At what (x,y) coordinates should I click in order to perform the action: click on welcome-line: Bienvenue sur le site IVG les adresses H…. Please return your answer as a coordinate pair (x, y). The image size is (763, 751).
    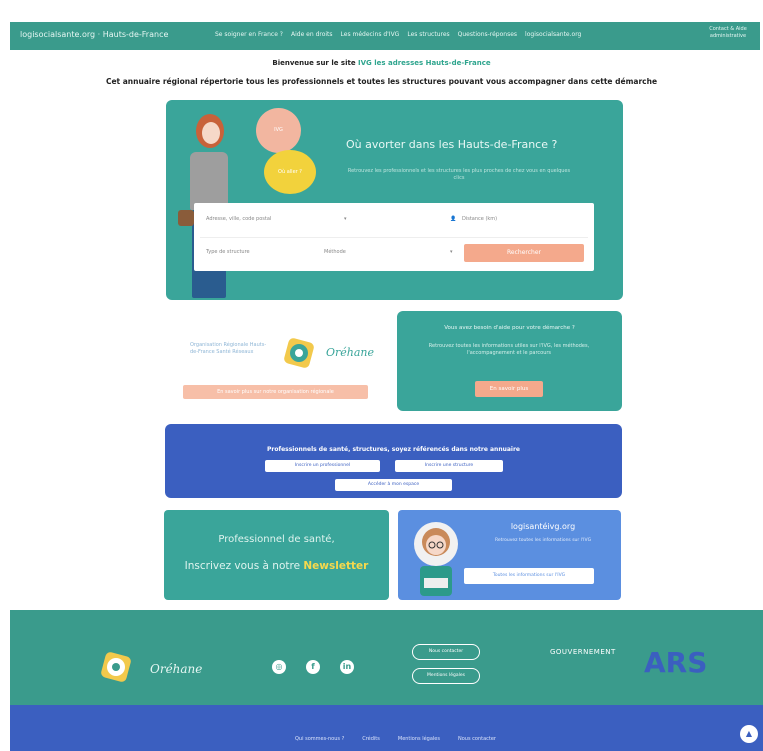
    Looking at the image, I should click on (381, 63).